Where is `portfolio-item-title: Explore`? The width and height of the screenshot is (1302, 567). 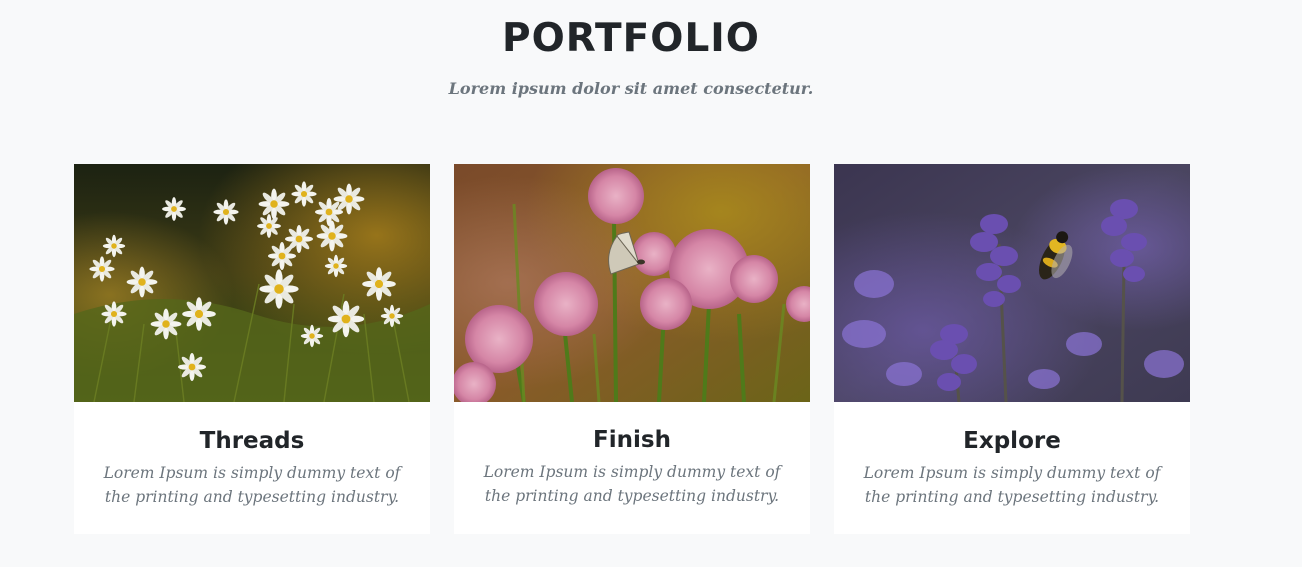
portfolio-item-title: Explore is located at coordinates (1012, 441).